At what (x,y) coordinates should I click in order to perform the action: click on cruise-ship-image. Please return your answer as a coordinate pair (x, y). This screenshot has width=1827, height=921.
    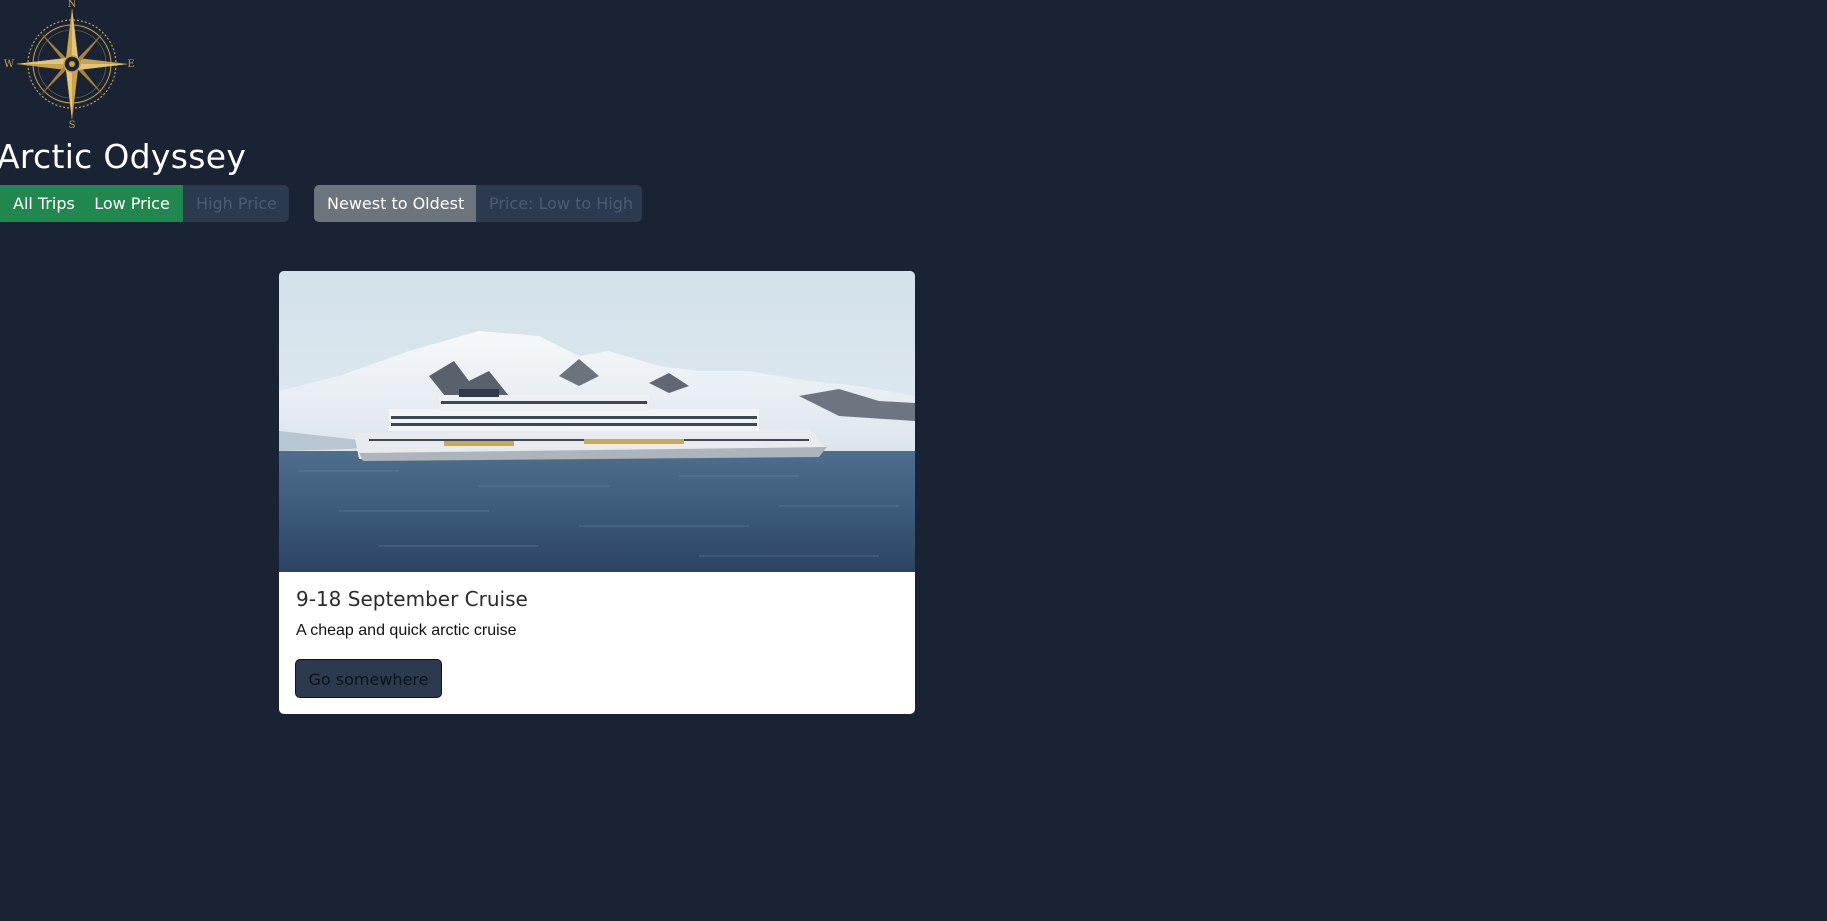
    Looking at the image, I should click on (597, 421).